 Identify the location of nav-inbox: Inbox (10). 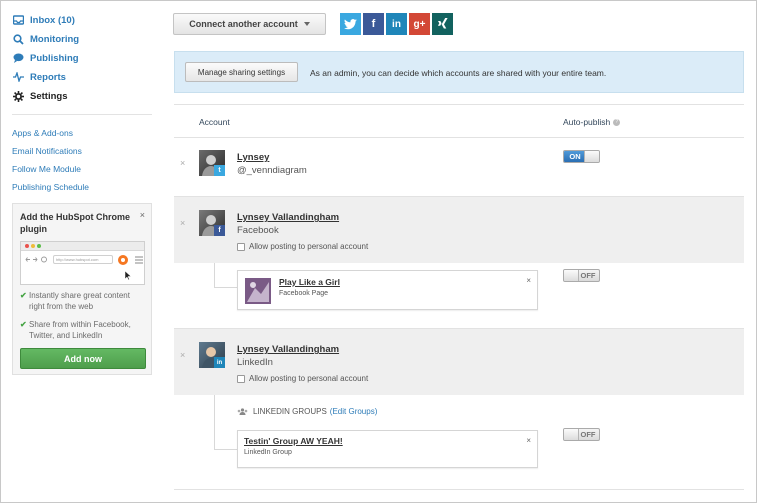
(43, 20).